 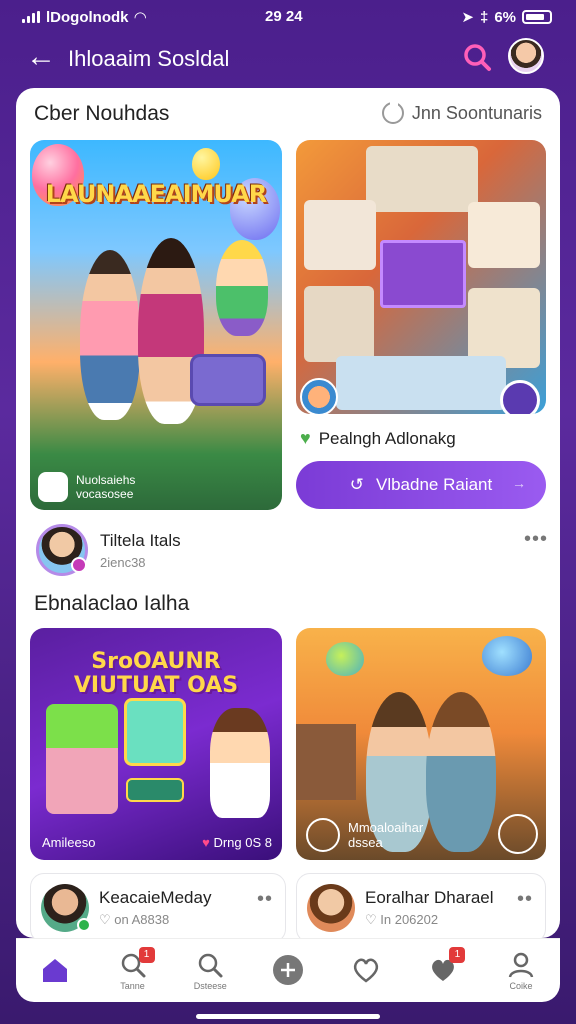 I want to click on section-title-featured: Cber Nouhdas, so click(x=101, y=114).